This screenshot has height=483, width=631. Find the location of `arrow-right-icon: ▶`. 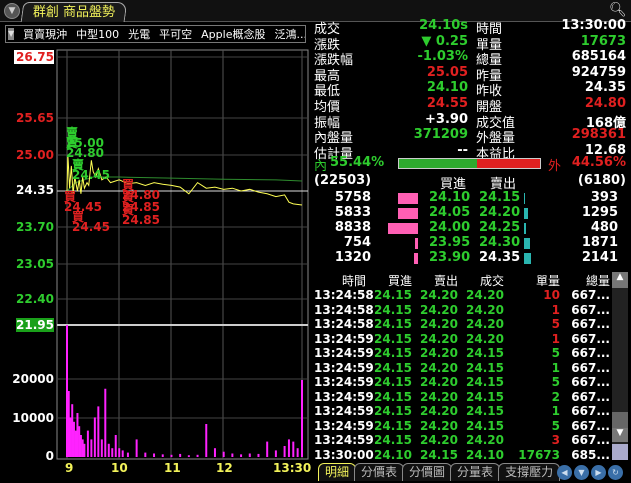

arrow-right-icon: ▶ is located at coordinates (598, 472).